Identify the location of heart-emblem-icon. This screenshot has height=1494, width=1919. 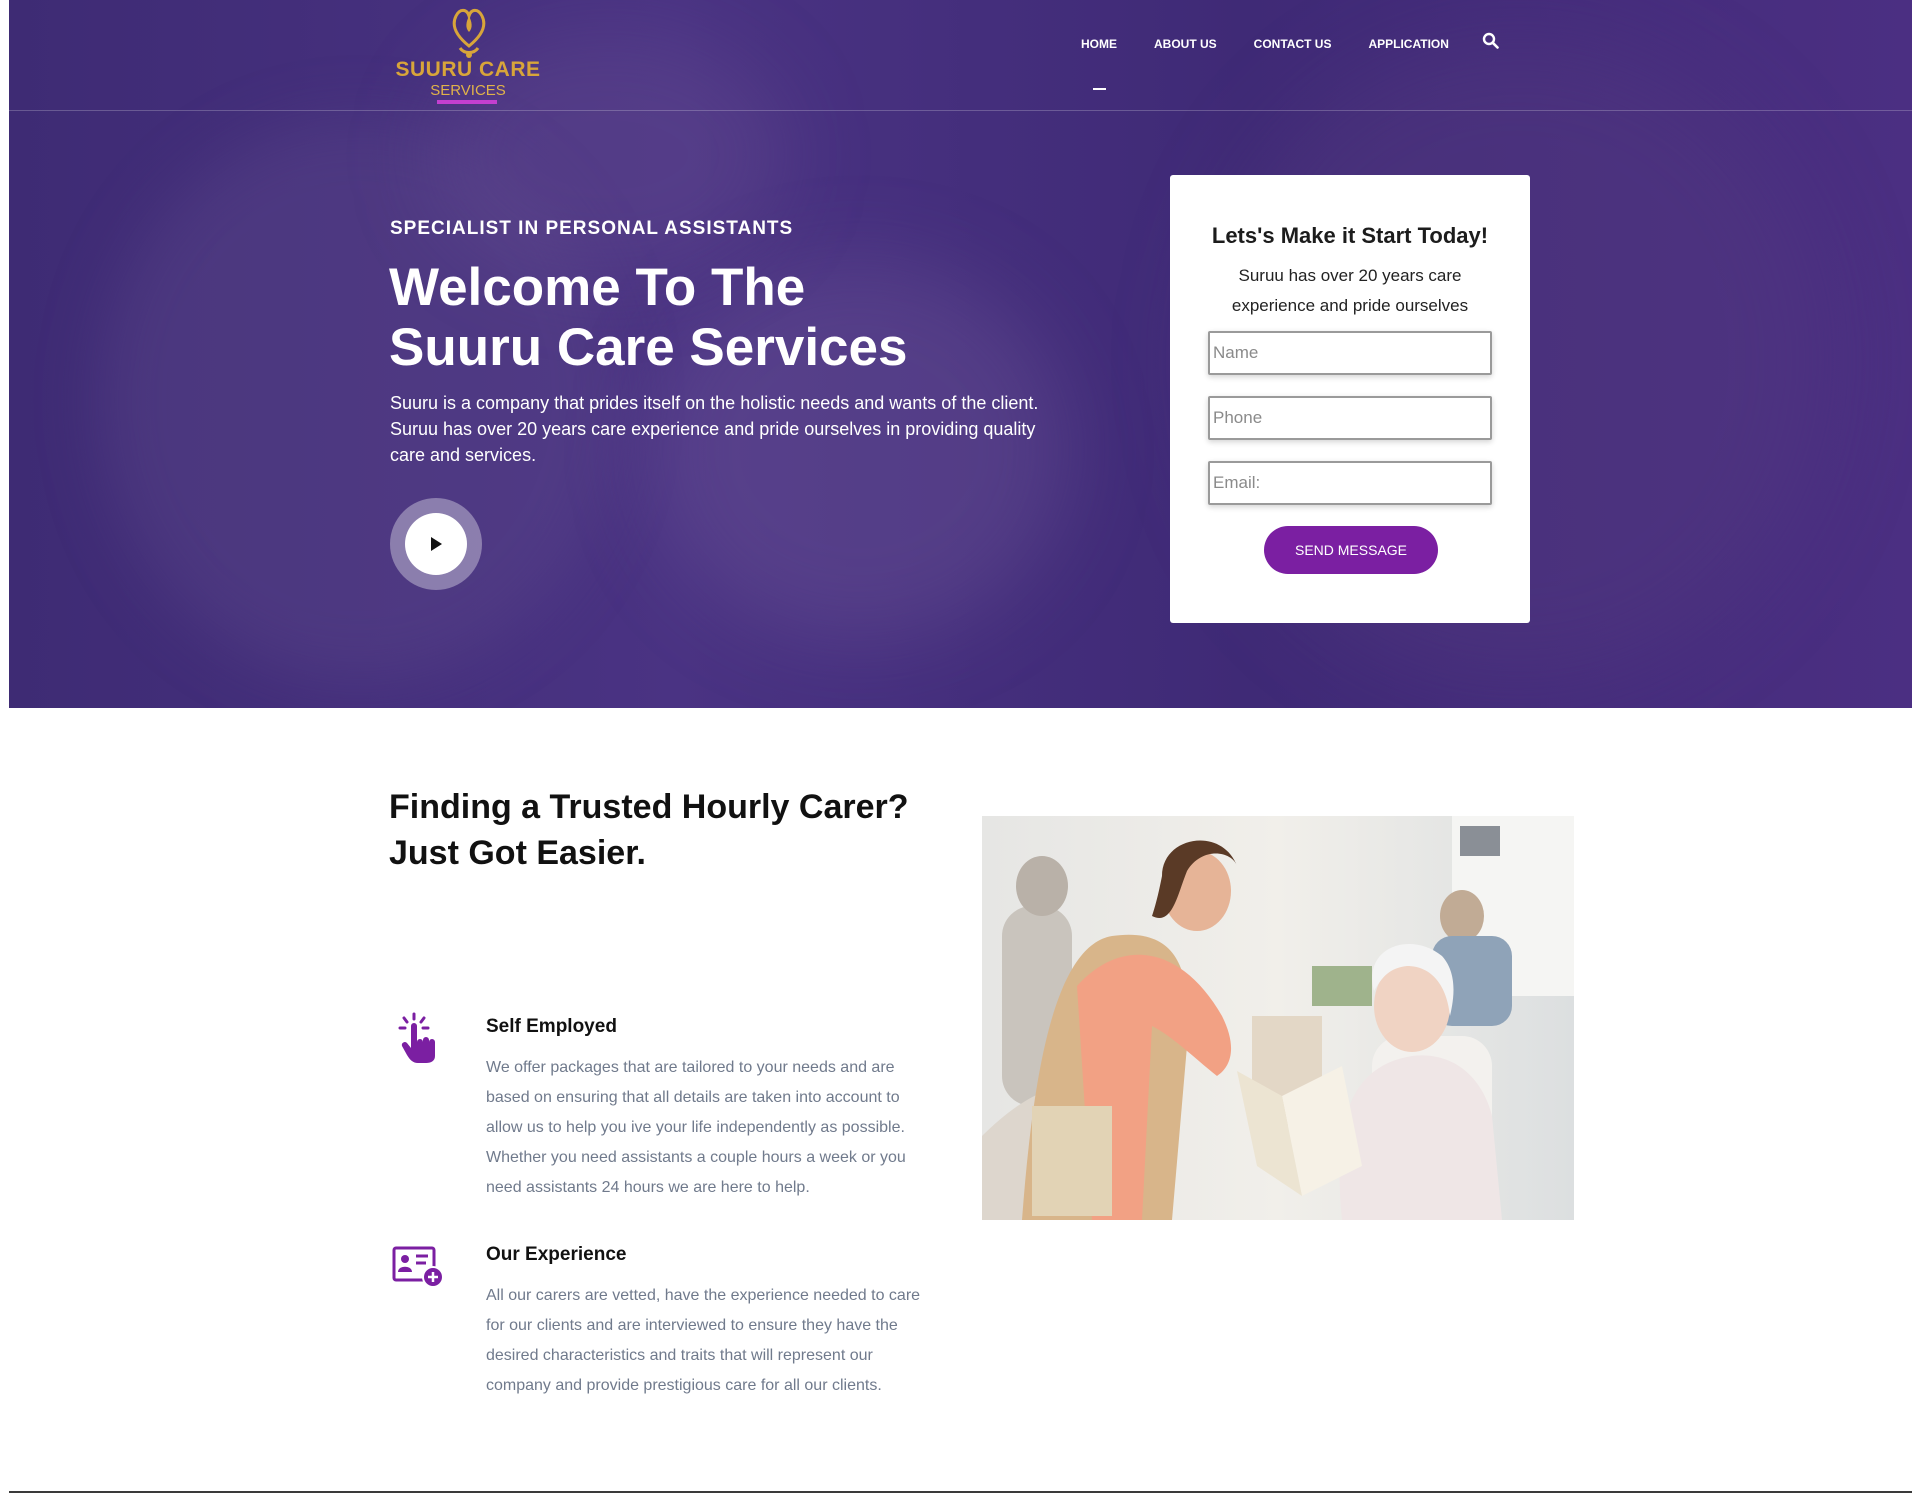
(469, 33).